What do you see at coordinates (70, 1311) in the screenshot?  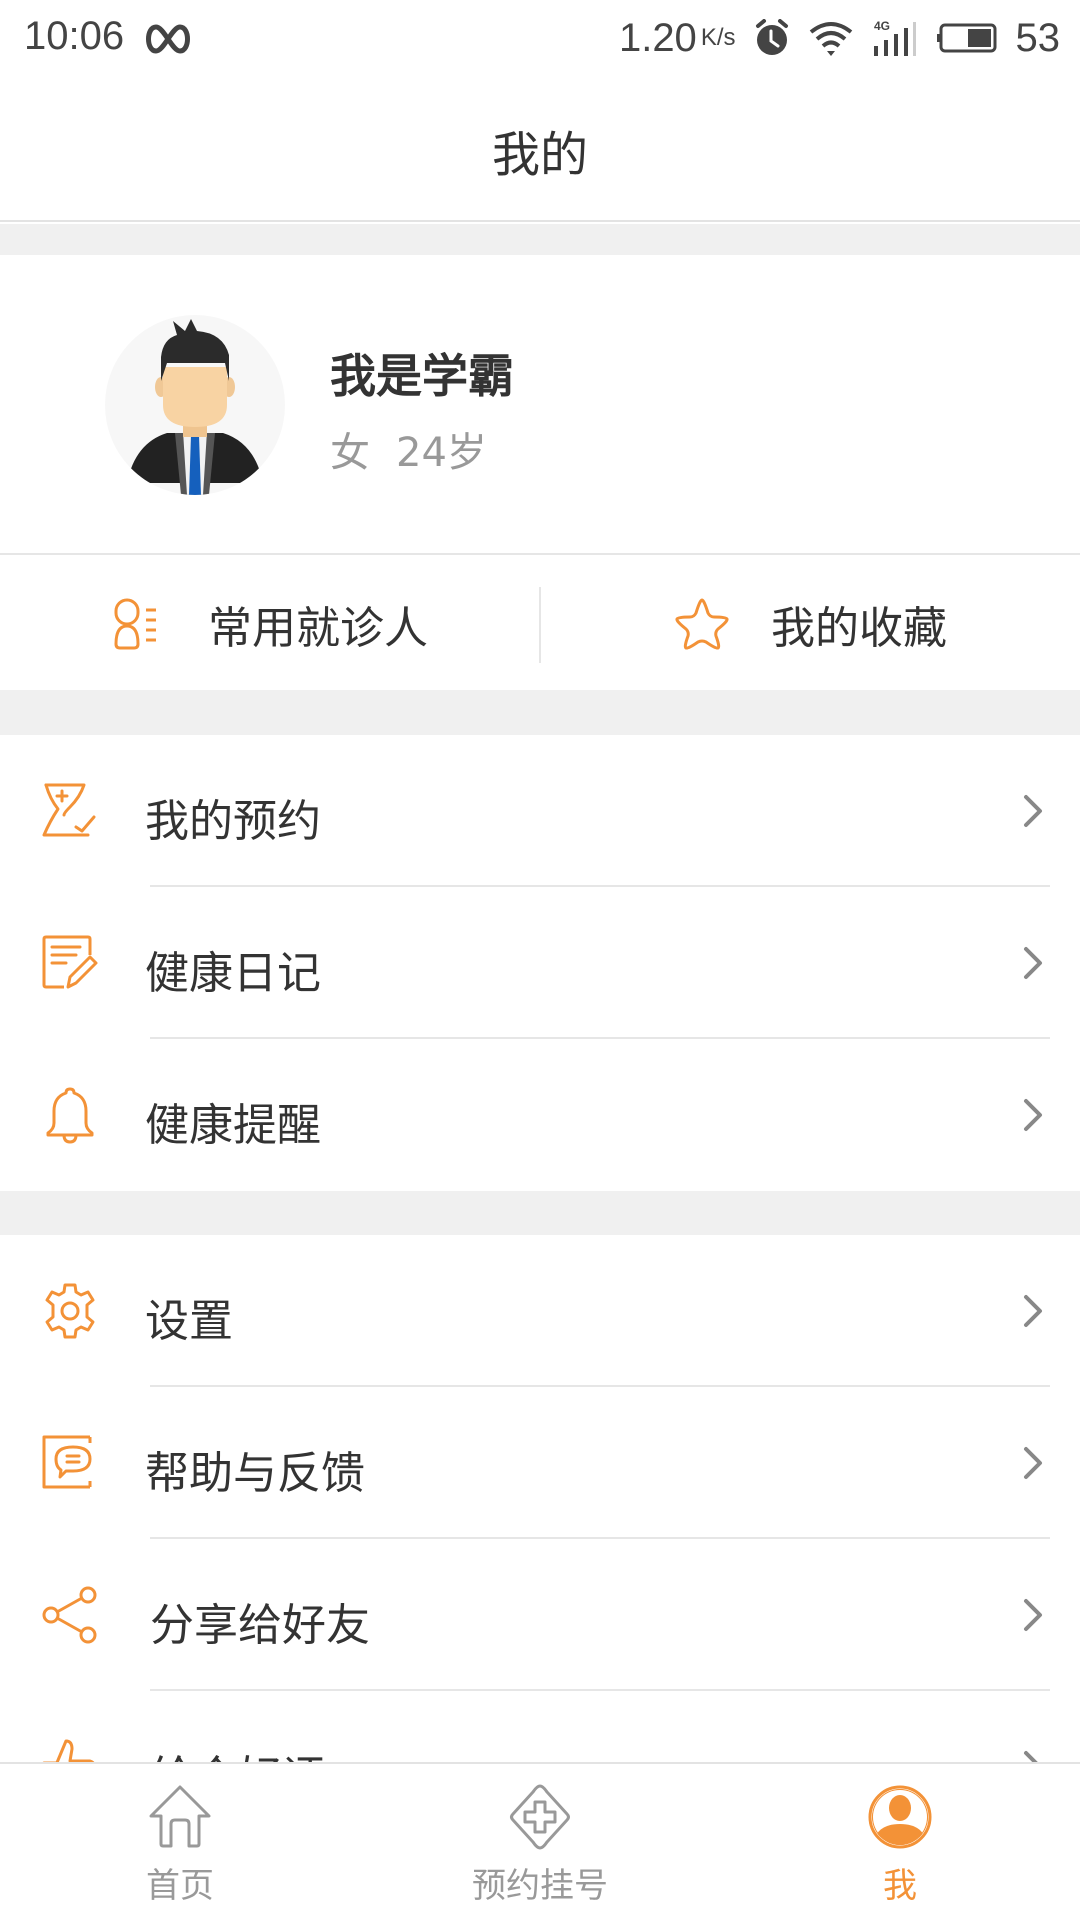 I see `gear-icon` at bounding box center [70, 1311].